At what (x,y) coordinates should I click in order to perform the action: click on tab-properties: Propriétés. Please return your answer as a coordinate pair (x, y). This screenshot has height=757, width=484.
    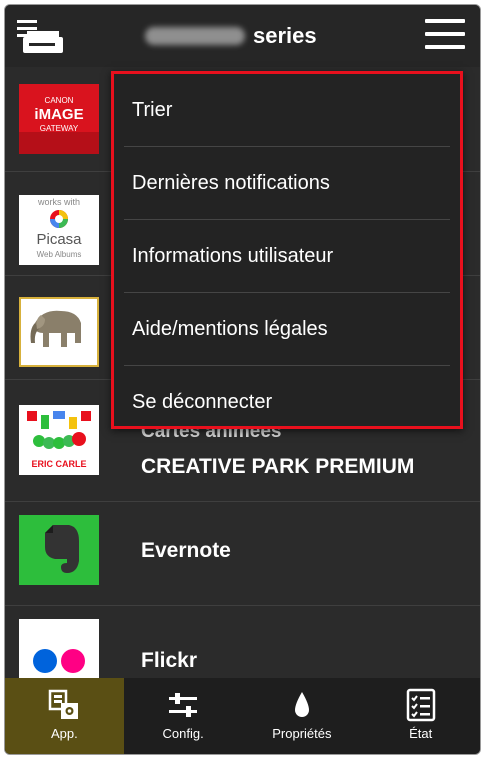
    Looking at the image, I should click on (302, 716).